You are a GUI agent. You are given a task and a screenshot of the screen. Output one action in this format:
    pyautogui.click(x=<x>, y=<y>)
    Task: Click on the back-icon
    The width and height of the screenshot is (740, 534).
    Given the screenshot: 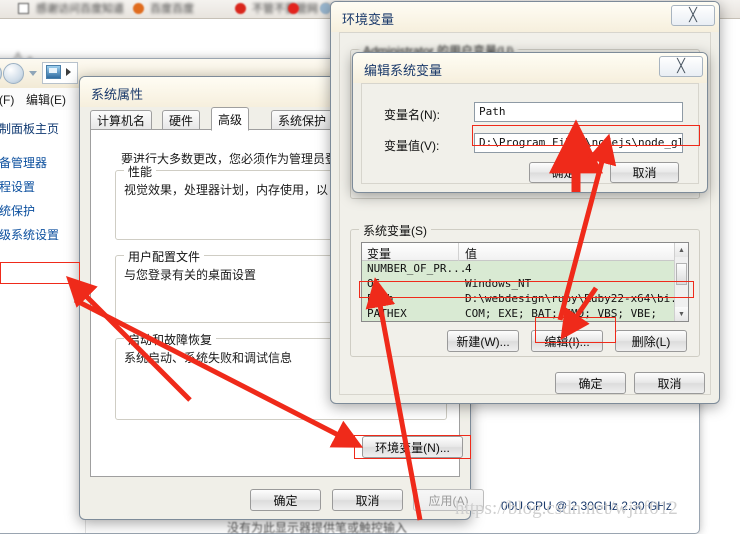 What is the action you would take?
    pyautogui.click(x=1, y=73)
    